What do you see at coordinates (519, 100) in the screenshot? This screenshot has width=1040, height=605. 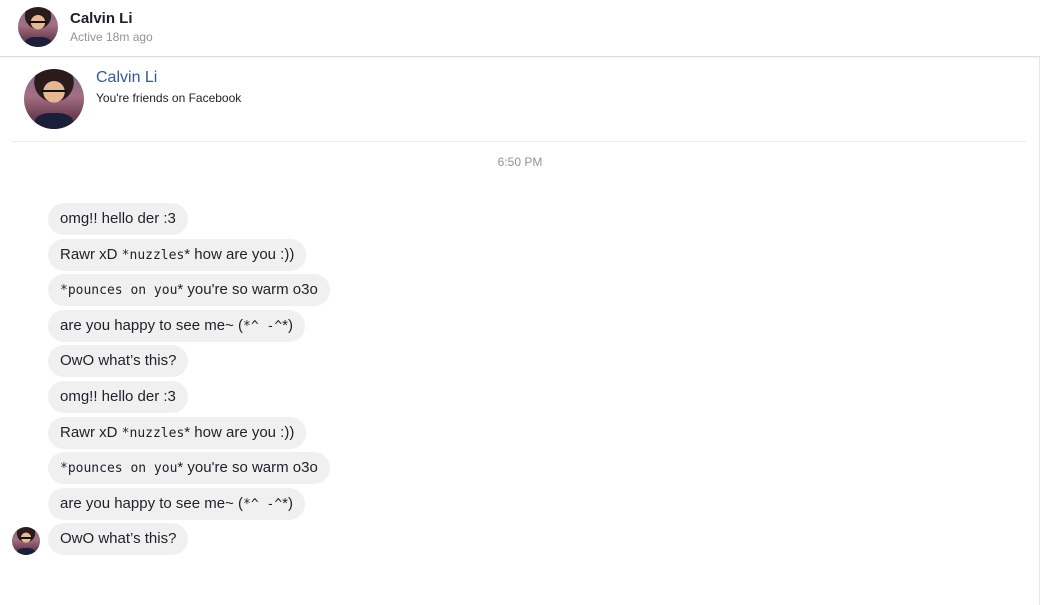 I see `profile-card: Calvin Li You're friends on Facebook` at bounding box center [519, 100].